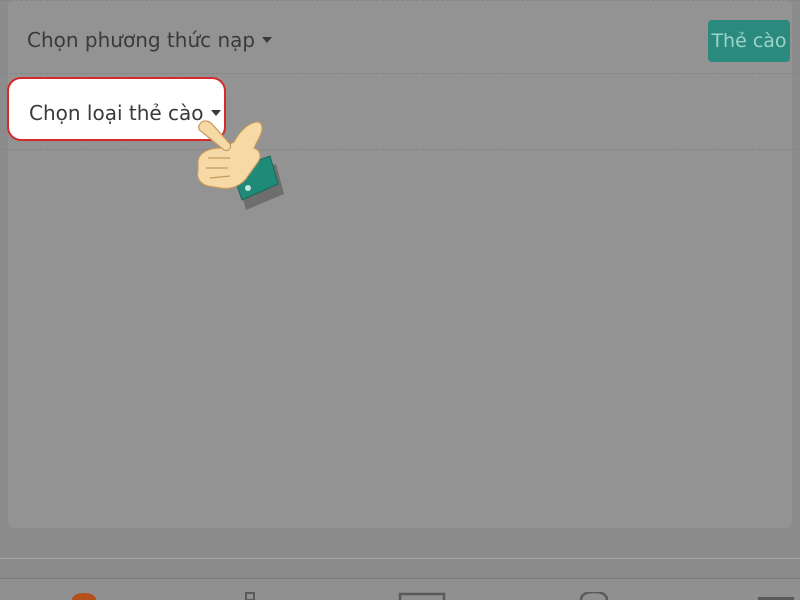 This screenshot has width=800, height=600. Describe the element at coordinates (594, 596) in the screenshot. I see `help-icon` at that location.